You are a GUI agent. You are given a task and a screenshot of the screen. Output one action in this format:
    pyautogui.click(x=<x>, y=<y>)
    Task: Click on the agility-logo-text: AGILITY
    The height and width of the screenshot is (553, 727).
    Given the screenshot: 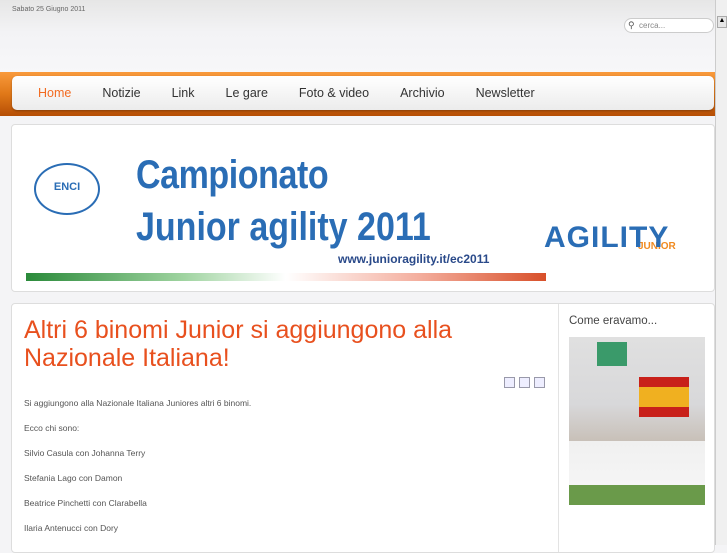 What is the action you would take?
    pyautogui.click(x=607, y=237)
    